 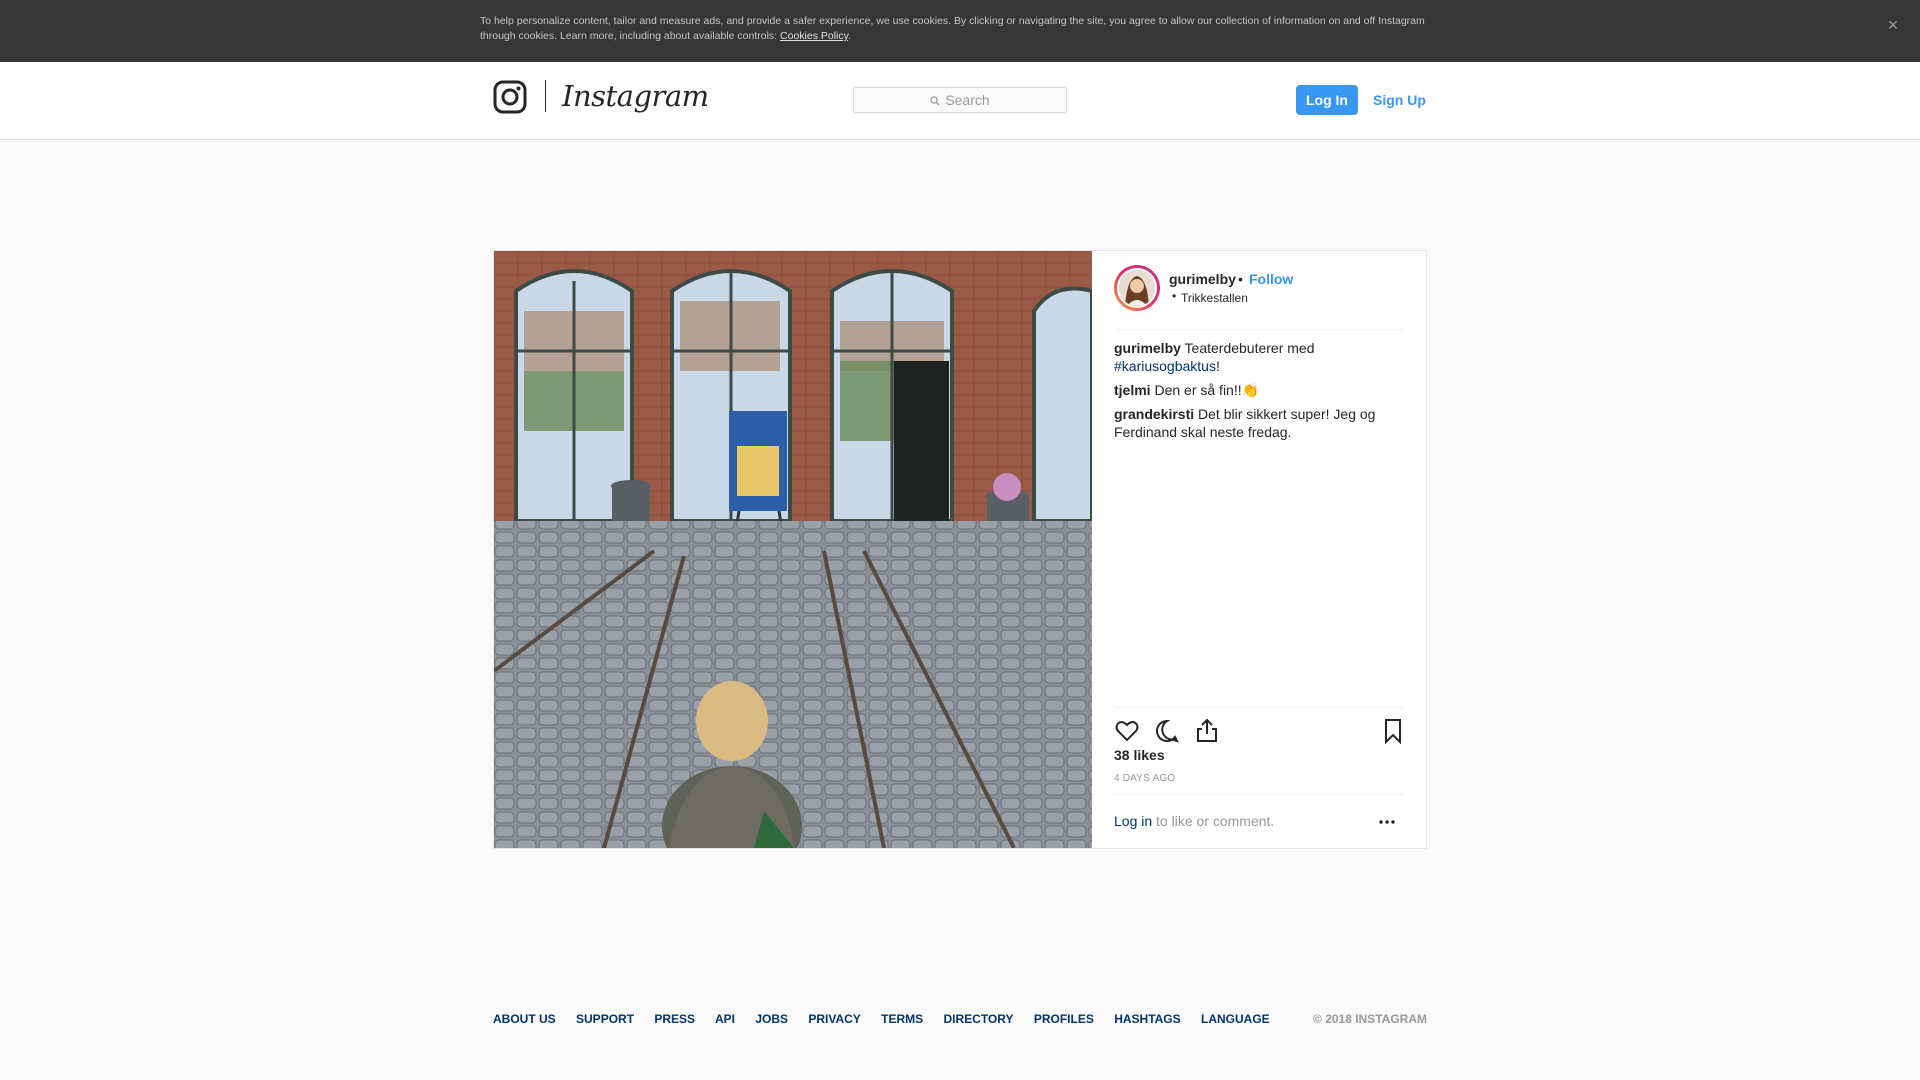 What do you see at coordinates (1145, 778) in the screenshot?
I see `post-timestamp: 4 DAYS AGO` at bounding box center [1145, 778].